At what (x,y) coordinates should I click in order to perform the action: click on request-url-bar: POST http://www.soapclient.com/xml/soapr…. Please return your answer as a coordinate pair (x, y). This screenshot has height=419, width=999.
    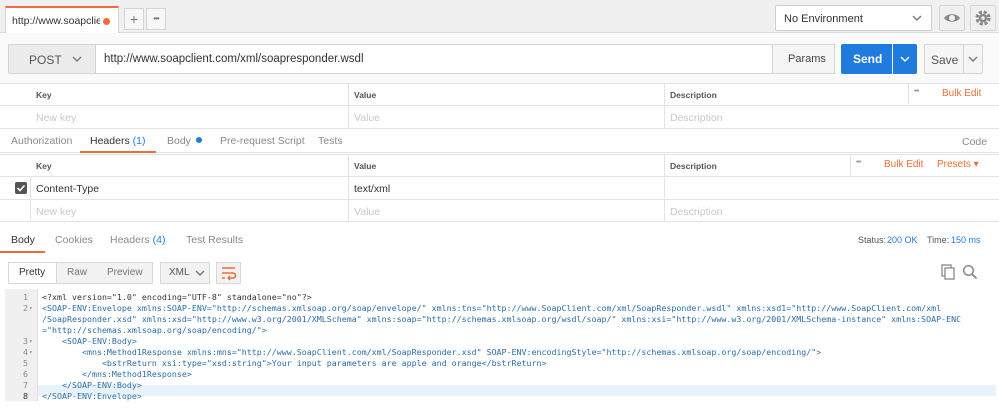
    Looking at the image, I should click on (499, 58).